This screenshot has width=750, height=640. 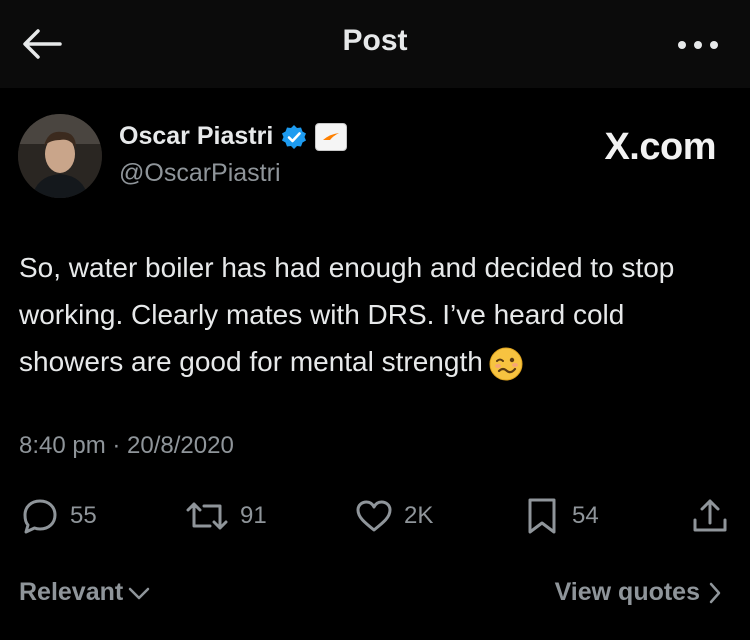 I want to click on reply-button: 55, so click(x=58, y=516).